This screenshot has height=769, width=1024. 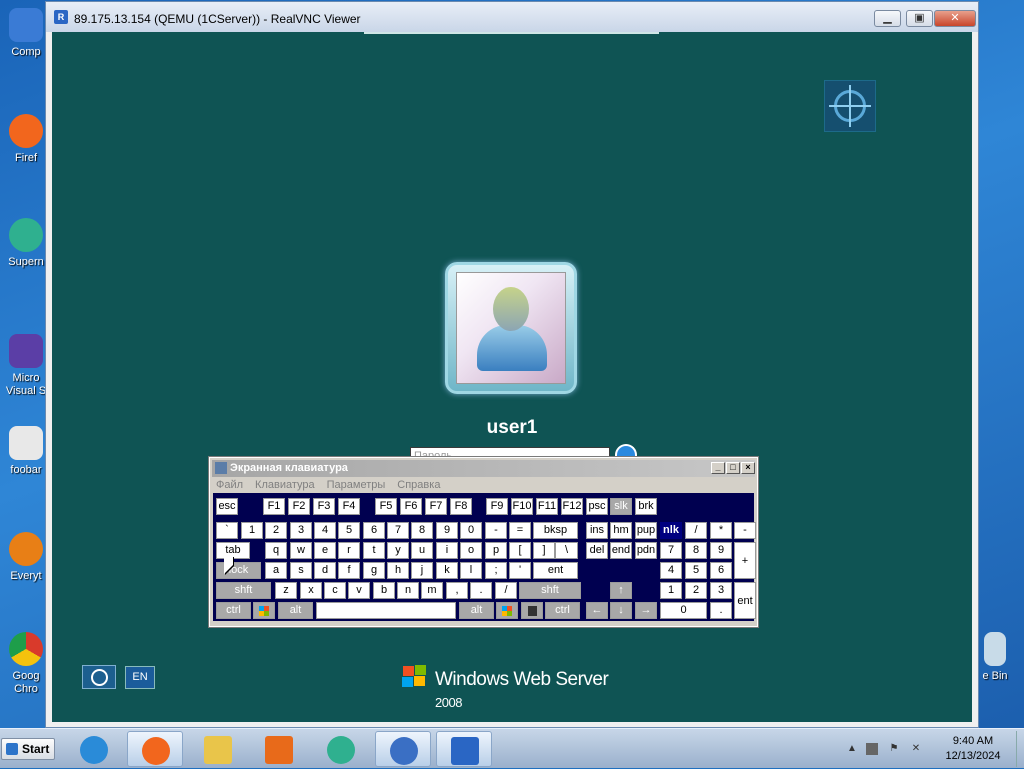 I want to click on key-u2192: →, so click(x=646, y=610).